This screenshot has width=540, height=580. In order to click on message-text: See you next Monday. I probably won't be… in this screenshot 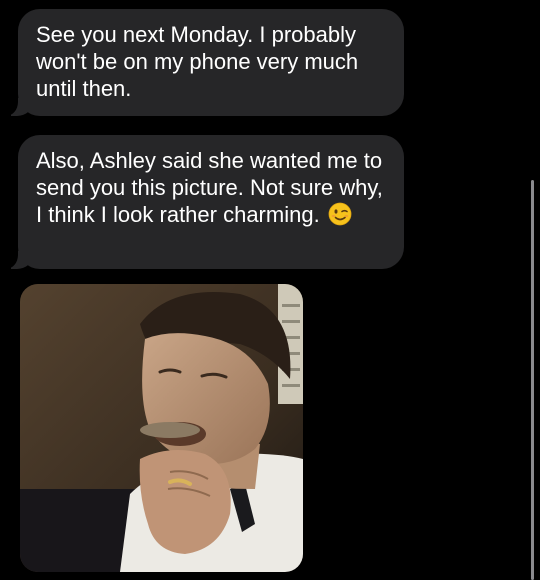, I will do `click(197, 61)`.